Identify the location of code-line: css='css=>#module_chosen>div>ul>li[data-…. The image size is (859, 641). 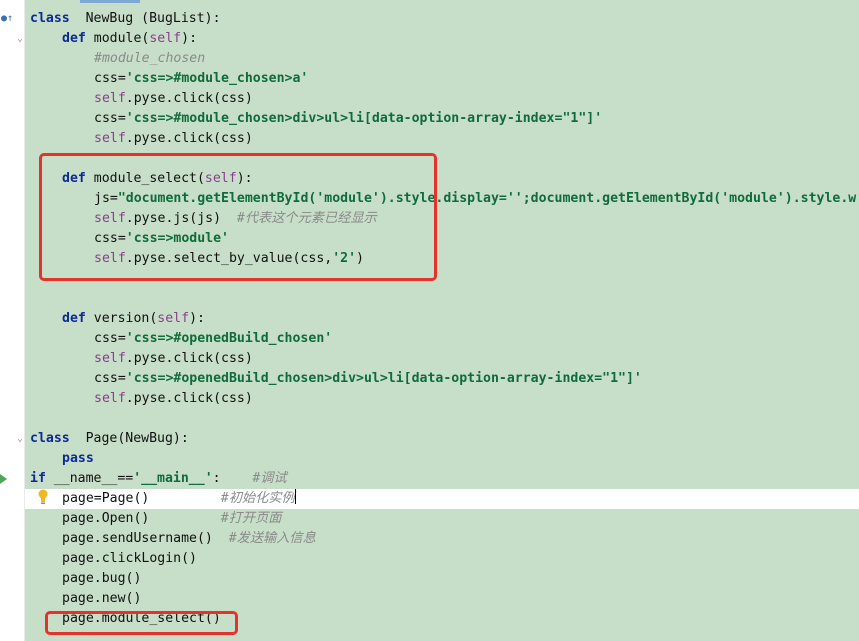
(348, 119).